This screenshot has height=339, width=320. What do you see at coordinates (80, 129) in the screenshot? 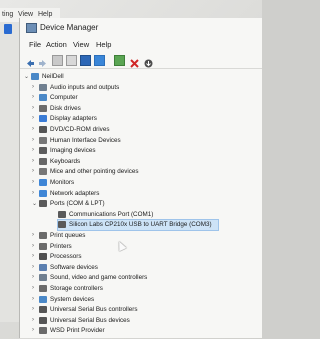
I see `tree-item-label: DVD/CD-ROM drives` at bounding box center [80, 129].